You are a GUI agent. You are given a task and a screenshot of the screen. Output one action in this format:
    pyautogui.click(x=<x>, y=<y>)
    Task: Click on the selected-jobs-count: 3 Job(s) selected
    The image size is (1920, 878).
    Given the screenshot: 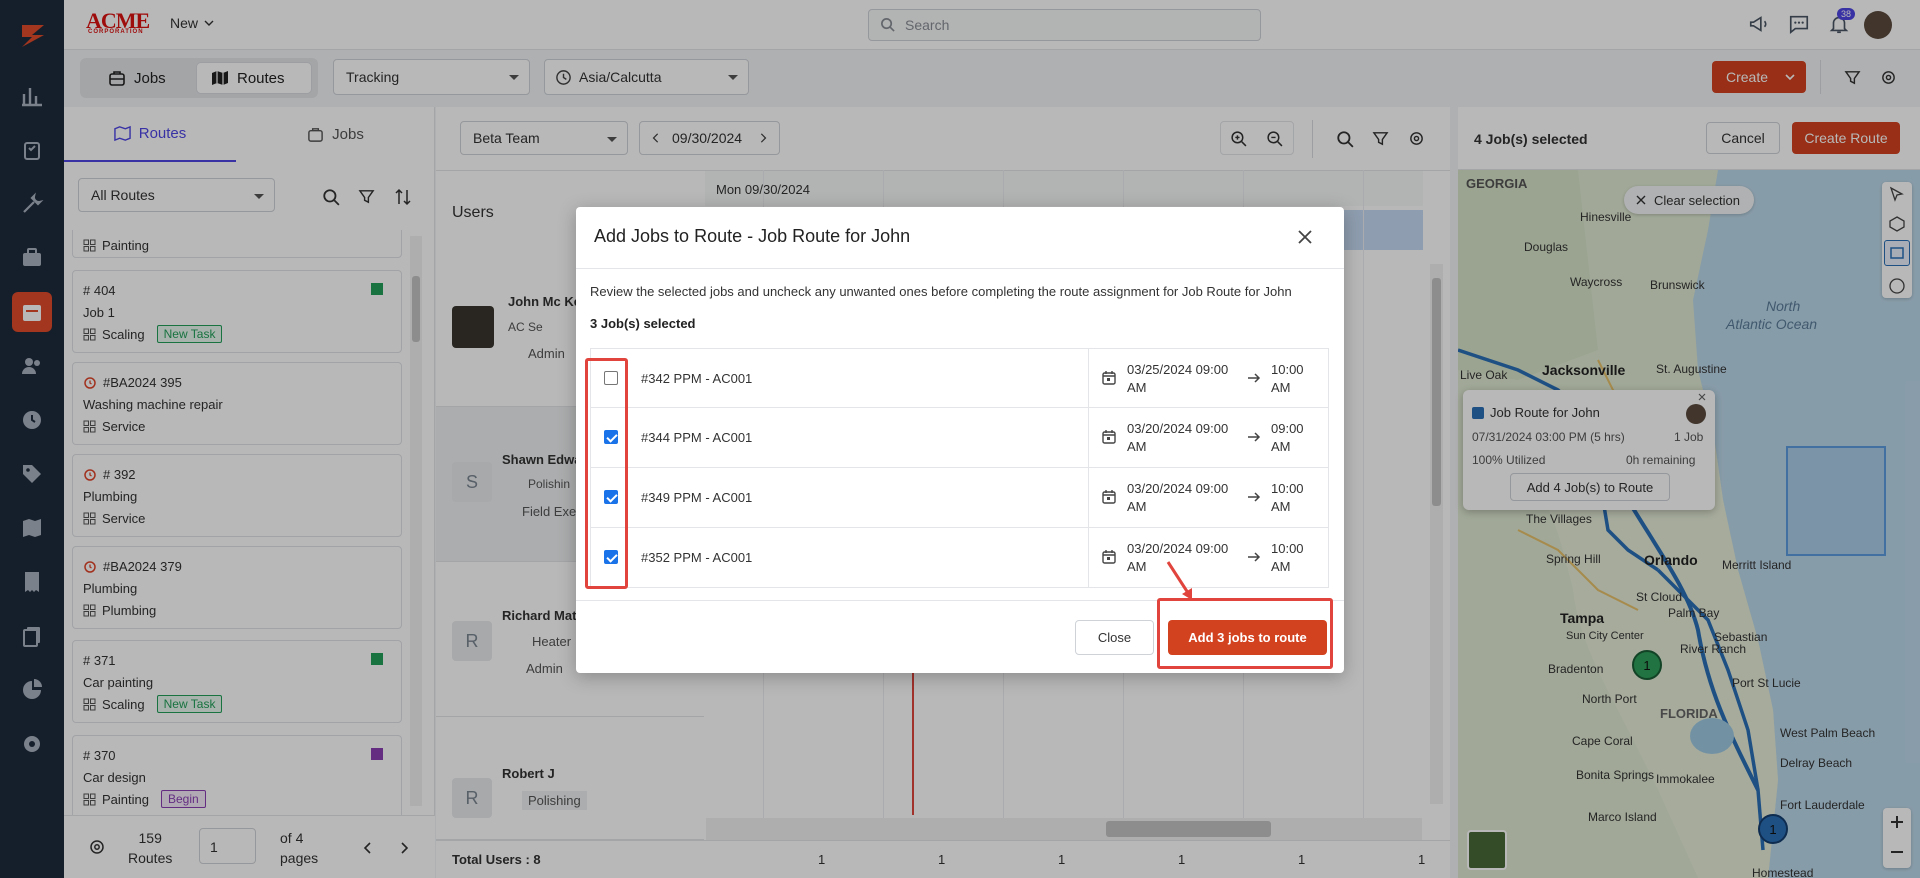 What is the action you would take?
    pyautogui.click(x=643, y=323)
    